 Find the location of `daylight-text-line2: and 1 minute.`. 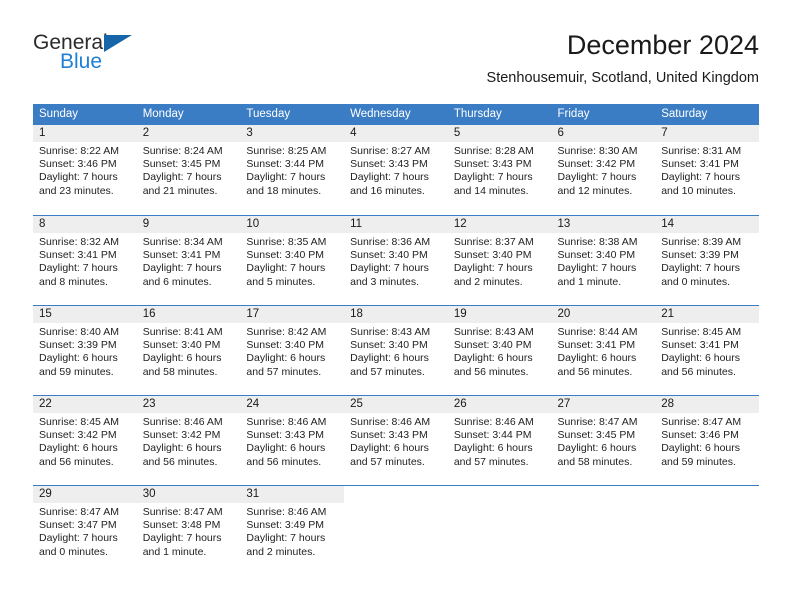

daylight-text-line2: and 1 minute. is located at coordinates (589, 281).